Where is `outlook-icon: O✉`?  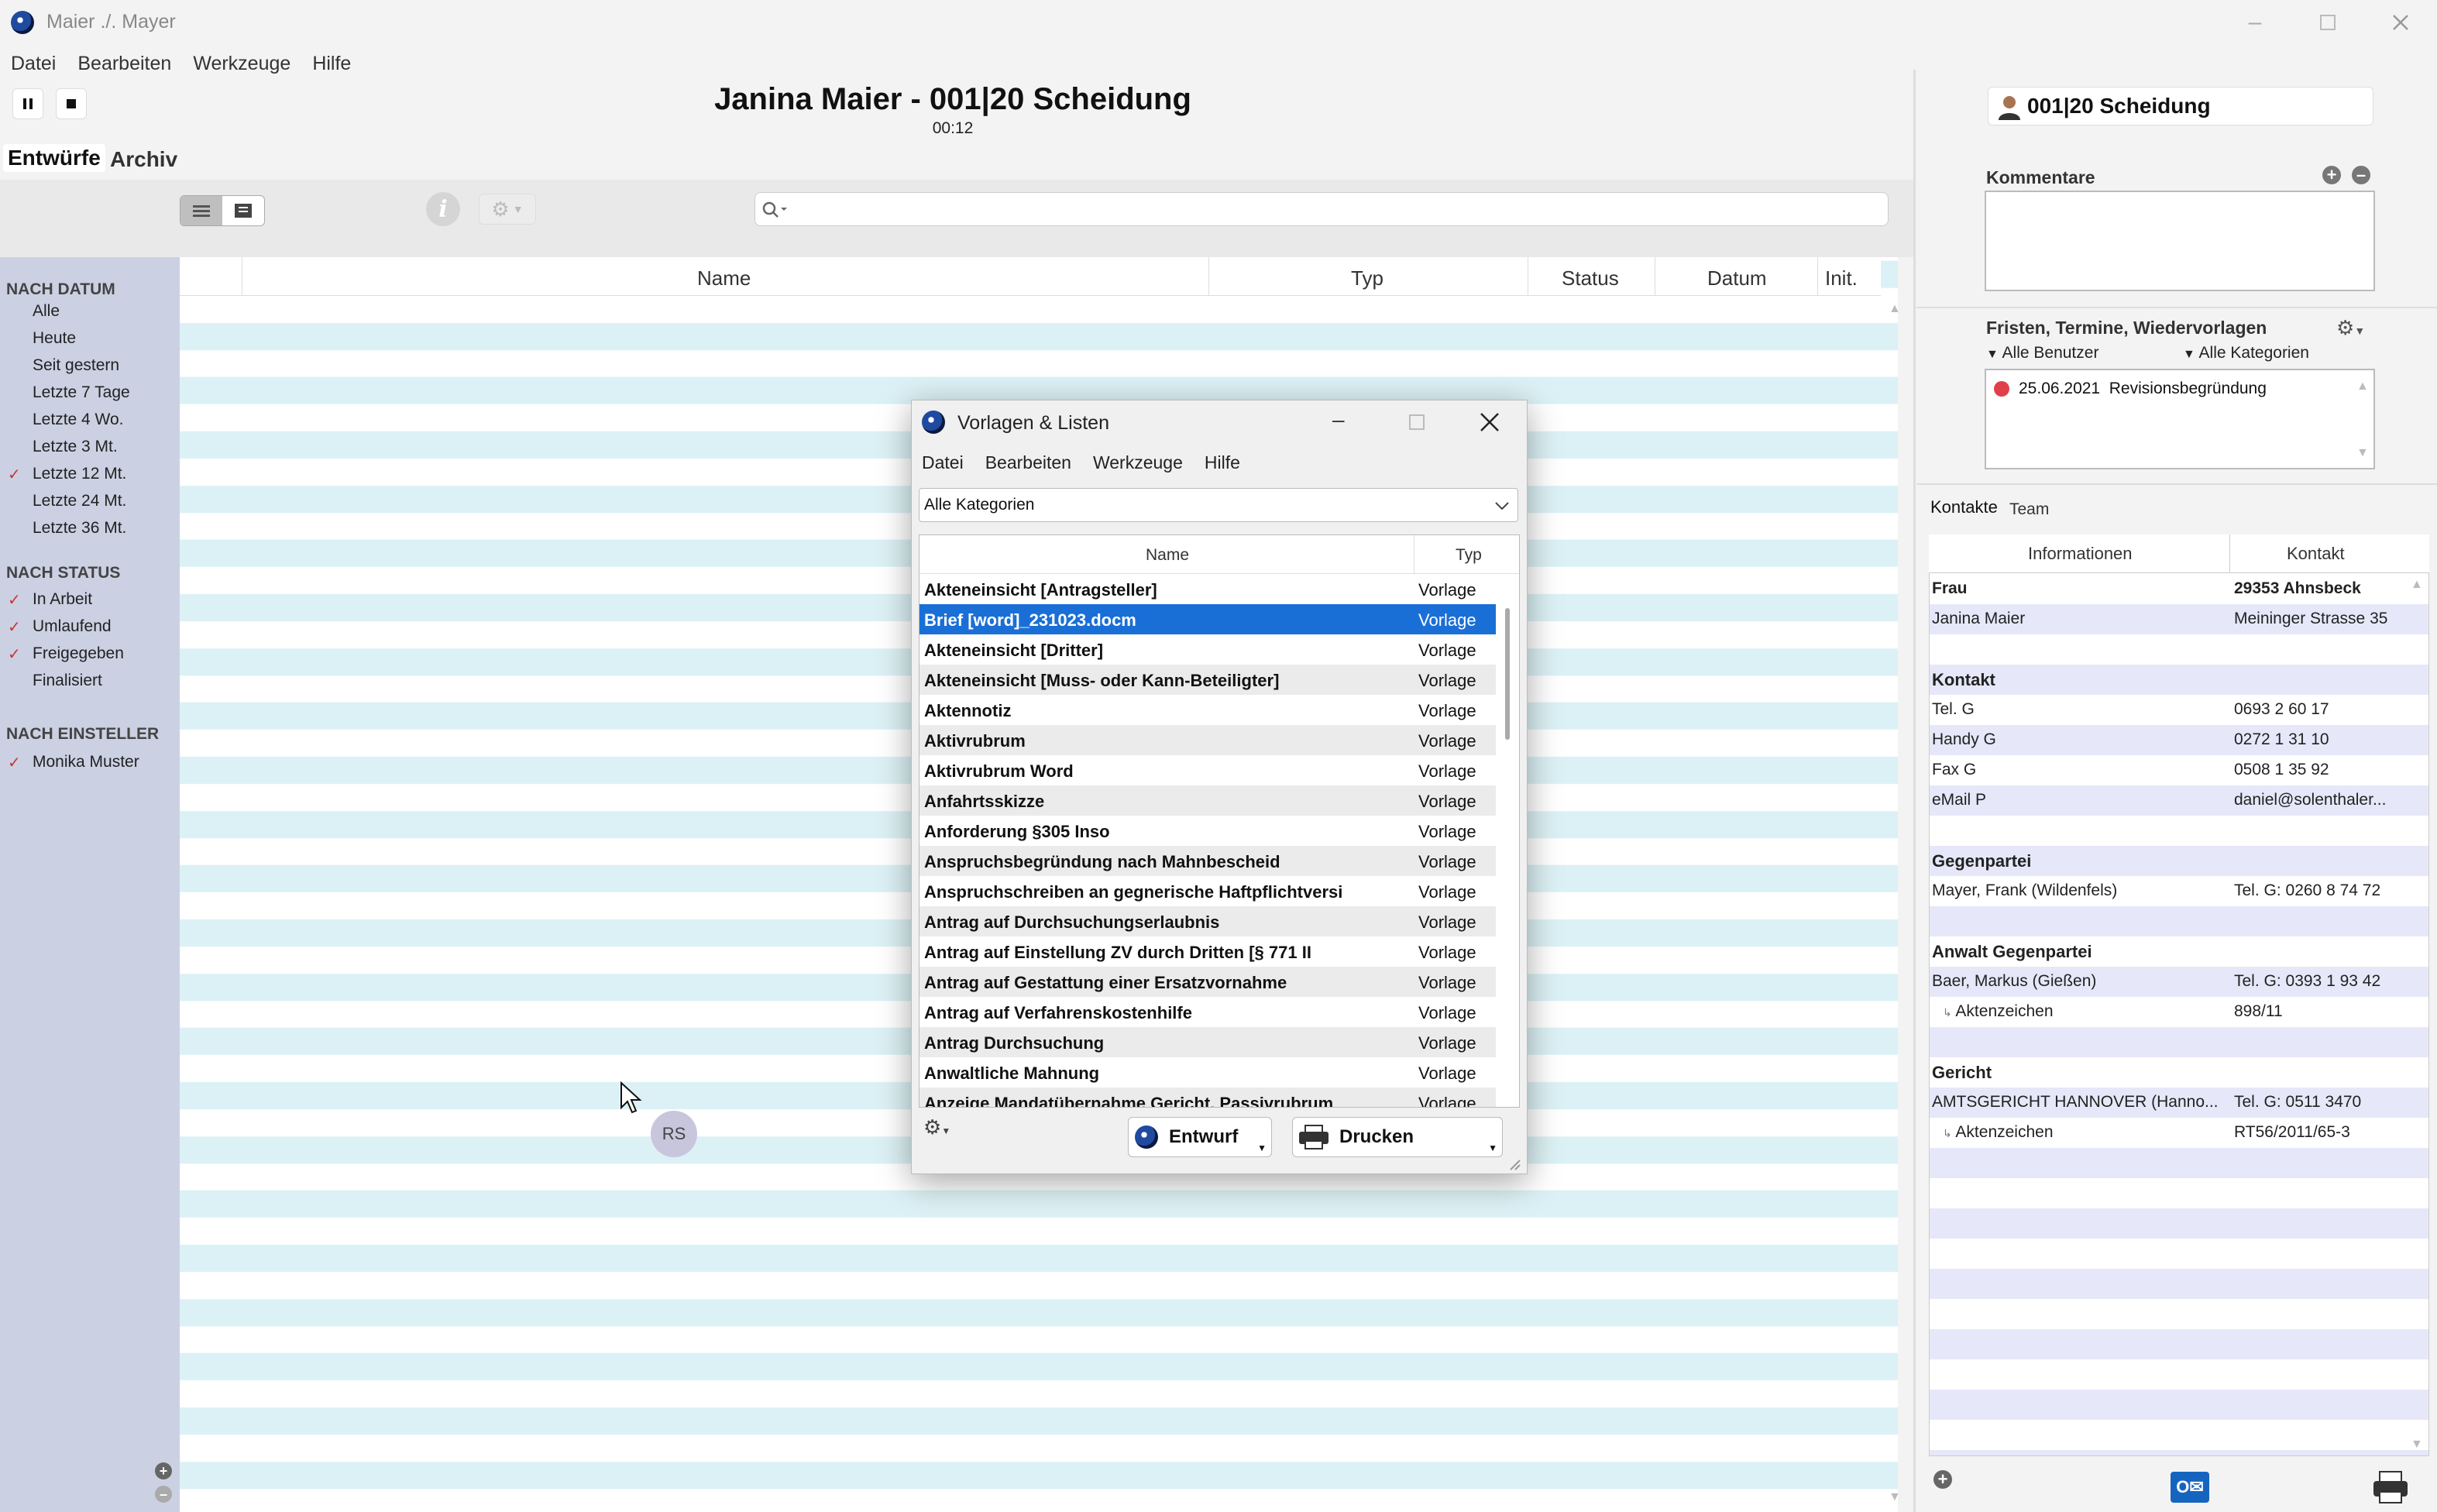 outlook-icon: O✉ is located at coordinates (2190, 1487).